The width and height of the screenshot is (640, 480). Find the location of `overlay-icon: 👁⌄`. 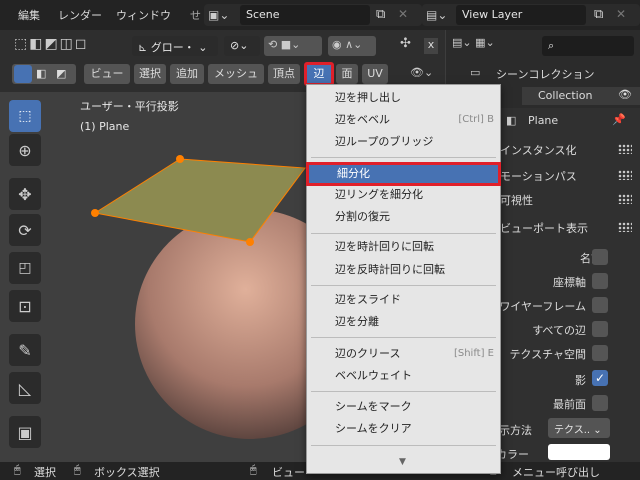

overlay-icon: 👁⌄ is located at coordinates (421, 72).